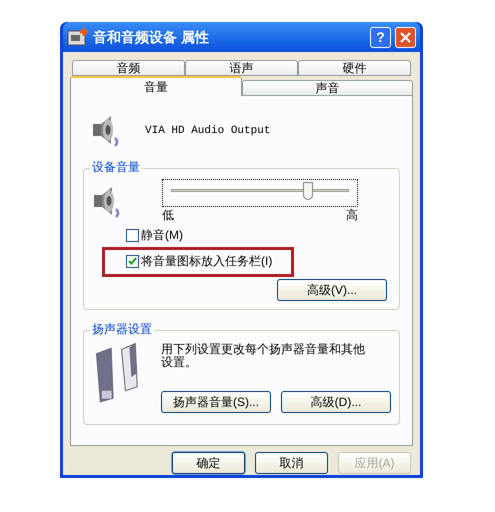 The image size is (495, 512). What do you see at coordinates (380, 37) in the screenshot?
I see `help-button: ?` at bounding box center [380, 37].